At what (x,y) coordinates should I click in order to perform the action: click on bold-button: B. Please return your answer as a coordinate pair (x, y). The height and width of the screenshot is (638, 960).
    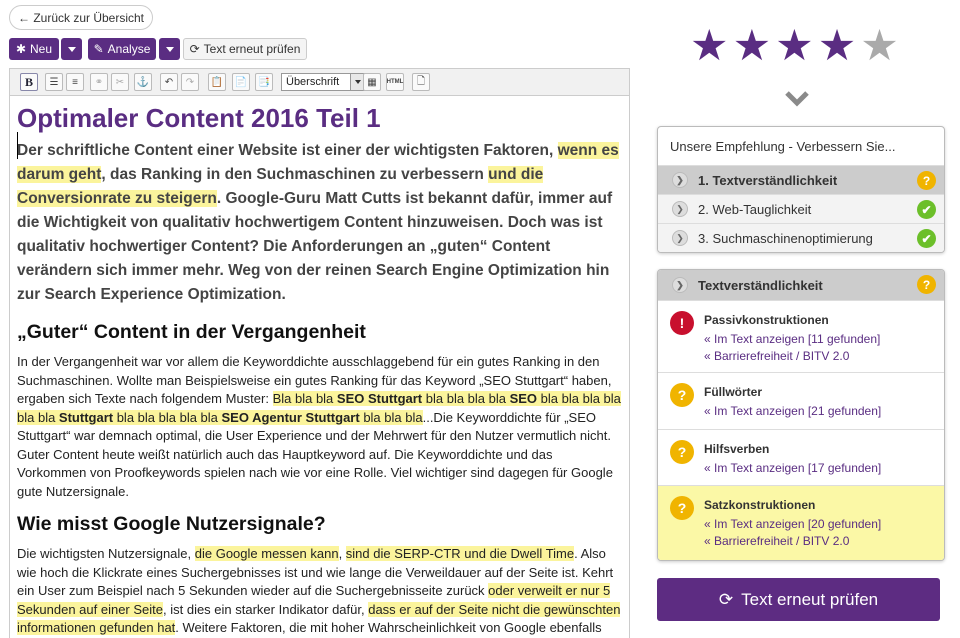
    Looking at the image, I should click on (29, 82).